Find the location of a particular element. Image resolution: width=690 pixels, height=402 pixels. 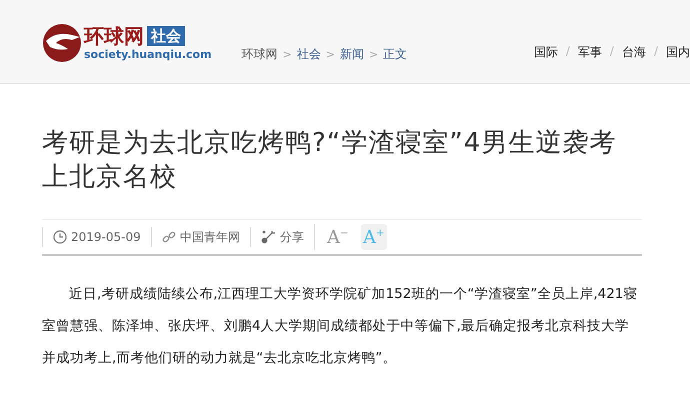

nav-link: 军事 is located at coordinates (590, 52).